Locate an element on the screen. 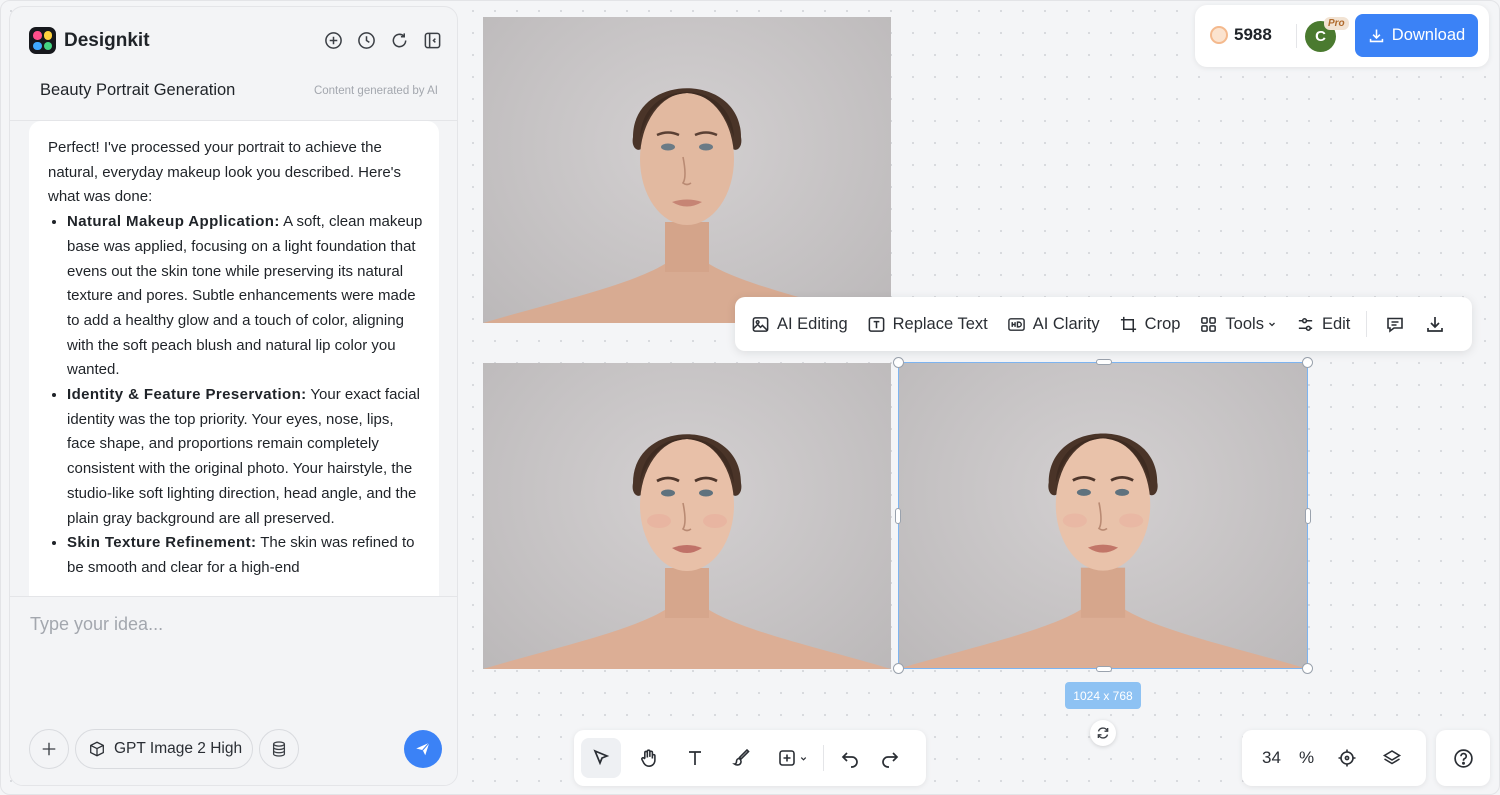 The image size is (1500, 795). collapse-panel-icon is located at coordinates (432, 40).